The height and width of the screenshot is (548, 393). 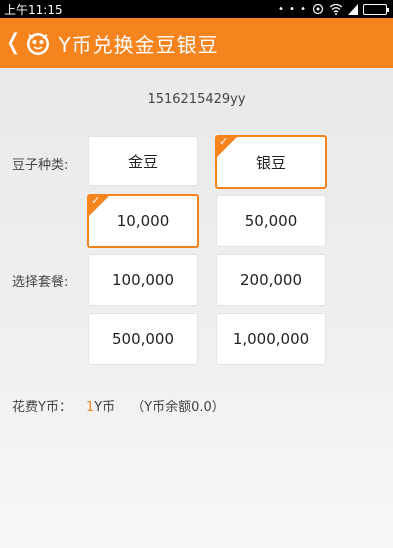 I want to click on sync-icon, so click(x=318, y=9).